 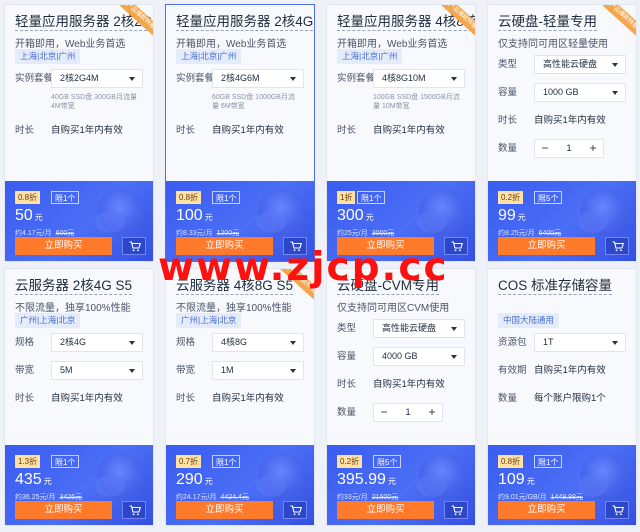 I want to click on price-amount: 395.99, so click(x=361, y=479).